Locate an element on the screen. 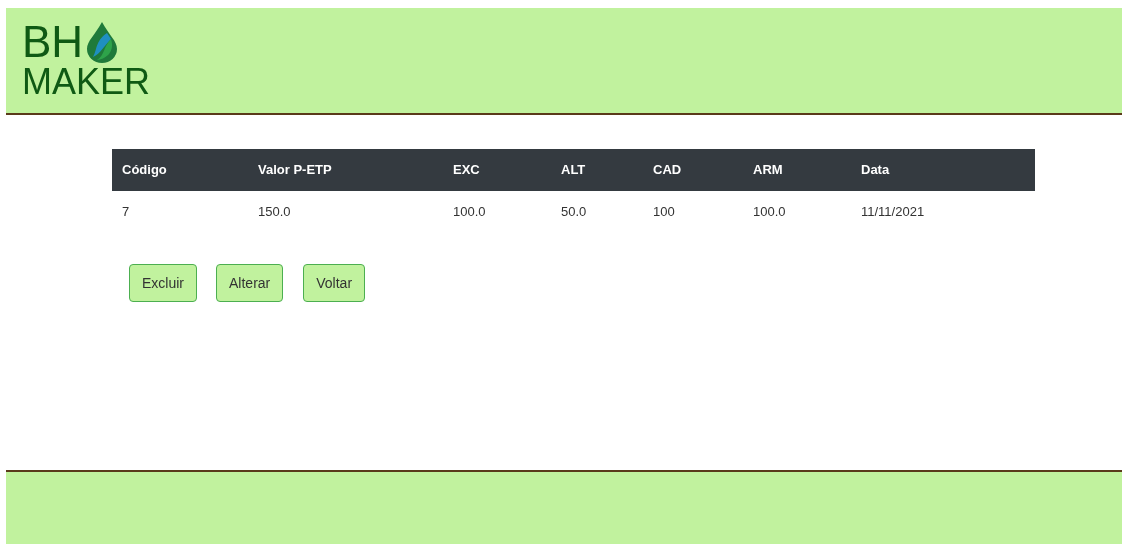 The image size is (1128, 544). table-cell: 150.0 is located at coordinates (345, 212).